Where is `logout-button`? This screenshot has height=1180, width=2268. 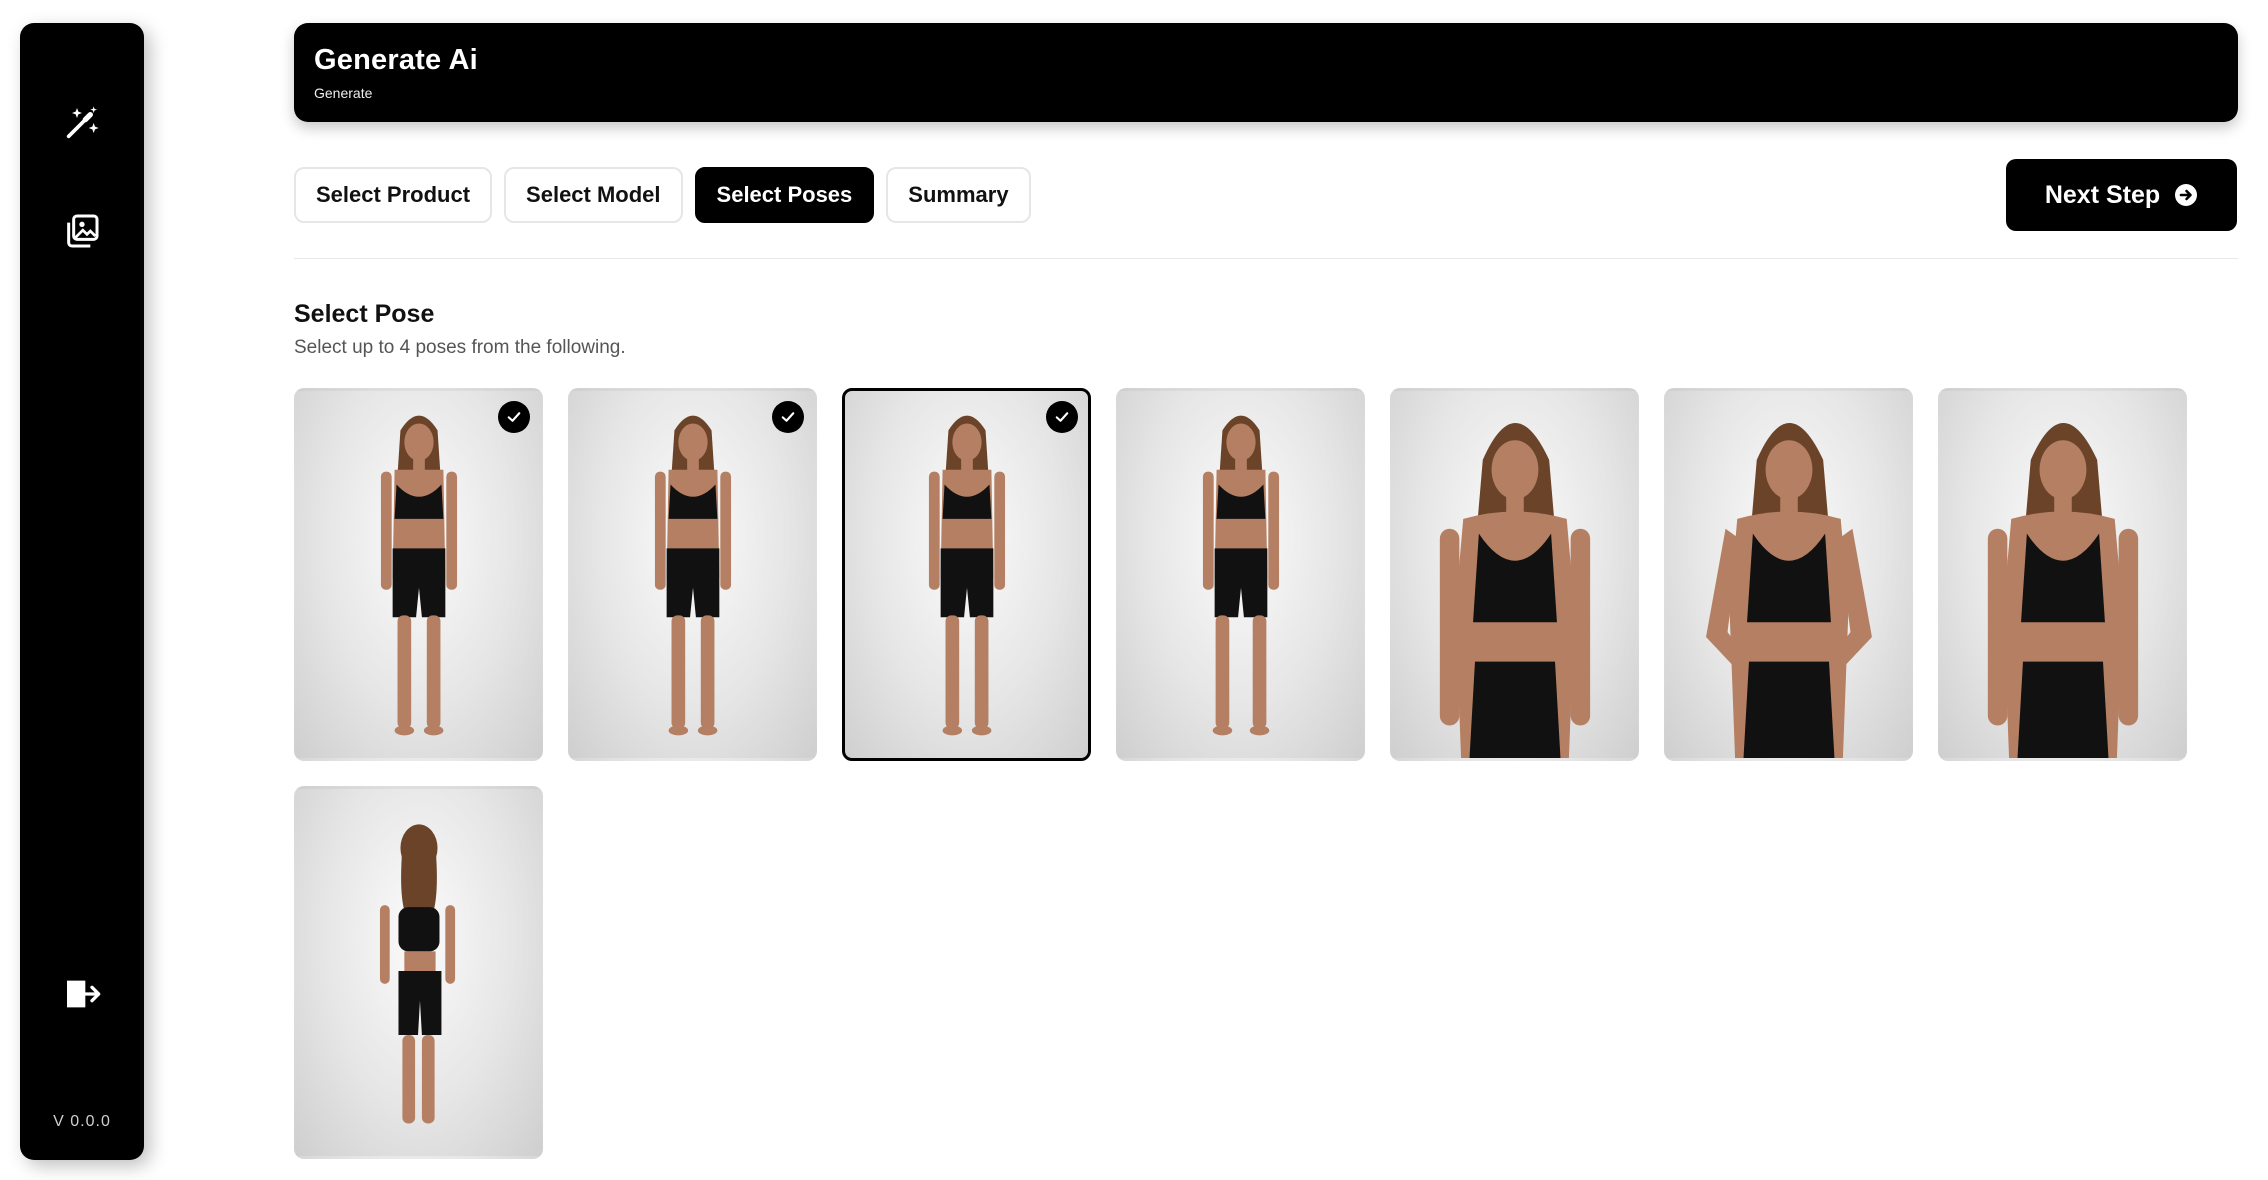
logout-button is located at coordinates (82, 994).